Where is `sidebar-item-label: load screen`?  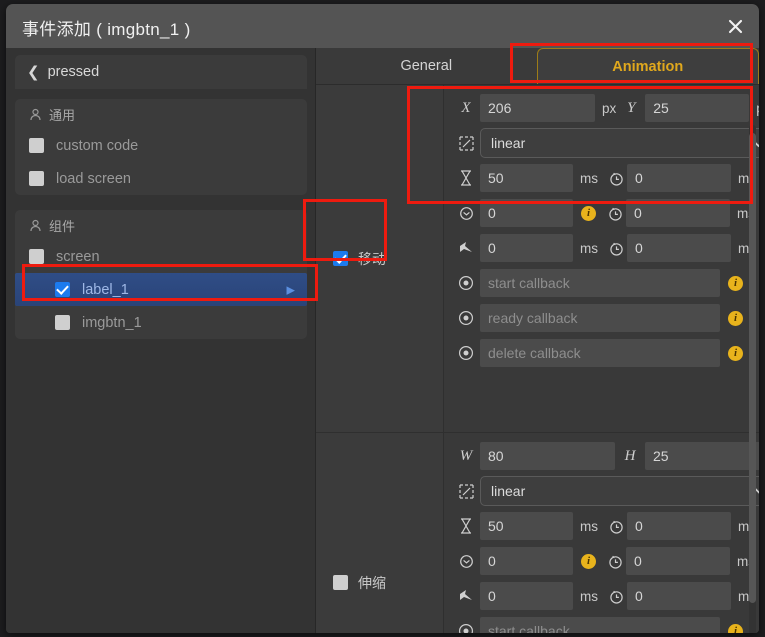
sidebar-item-label: load screen is located at coordinates (93, 178).